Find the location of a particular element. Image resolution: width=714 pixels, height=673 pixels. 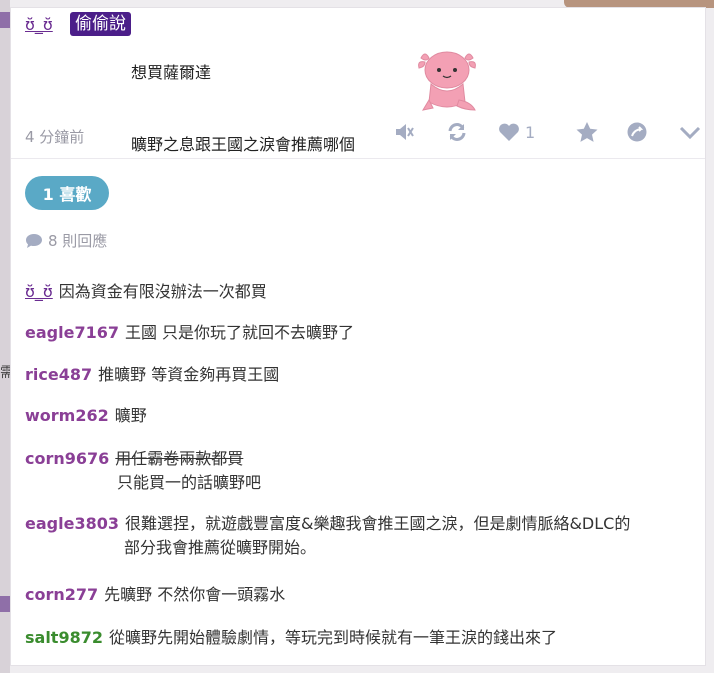

background-left-edge is located at coordinates (5, 336).